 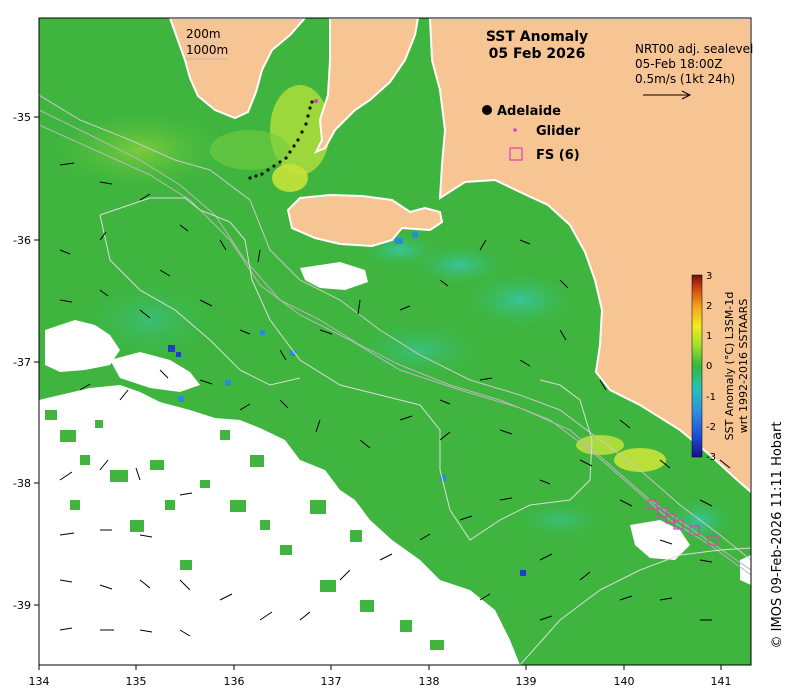 I want to click on cb-tick-0: 0, so click(x=709, y=366).